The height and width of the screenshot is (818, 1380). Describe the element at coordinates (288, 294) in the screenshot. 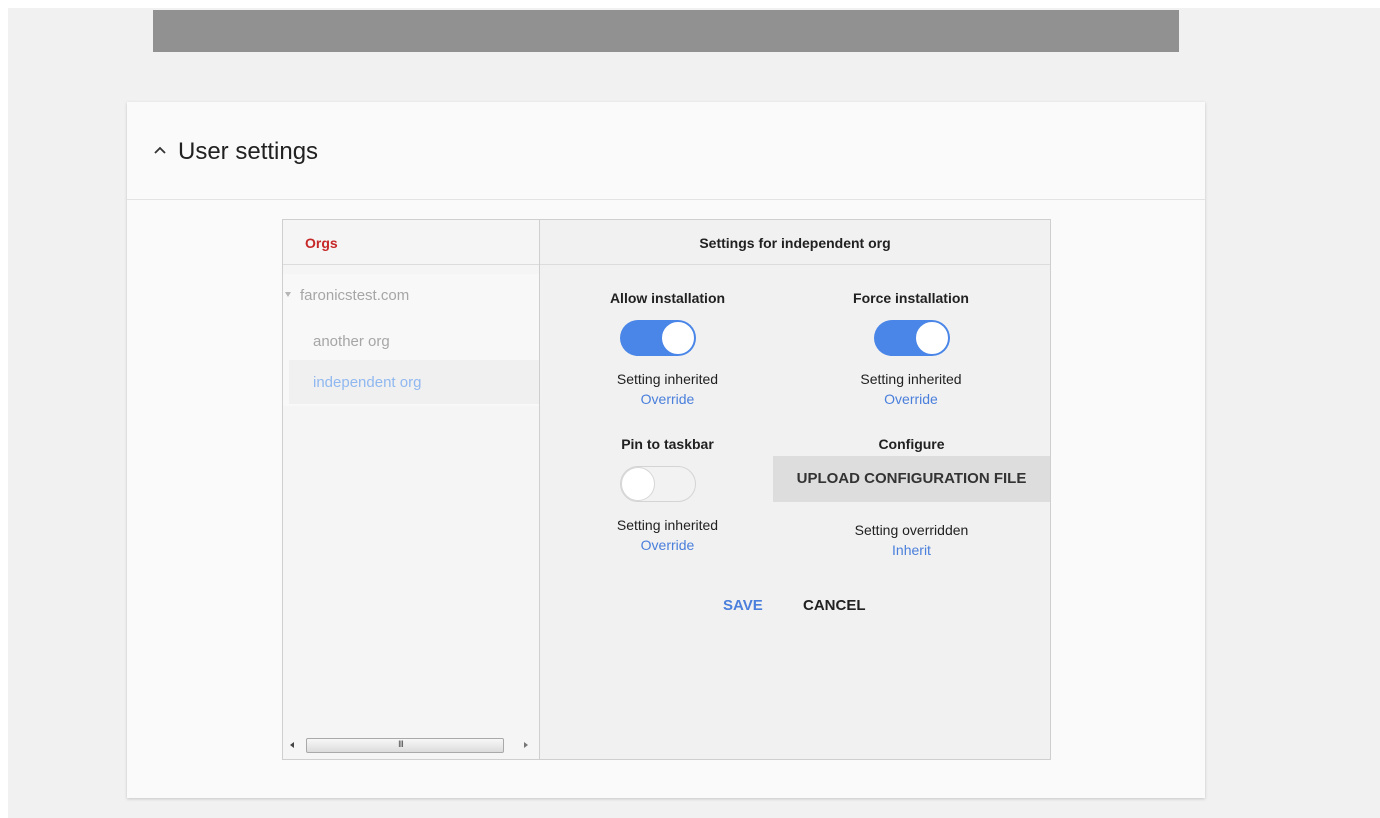

I see `tree-expand-arrow-icon` at that location.